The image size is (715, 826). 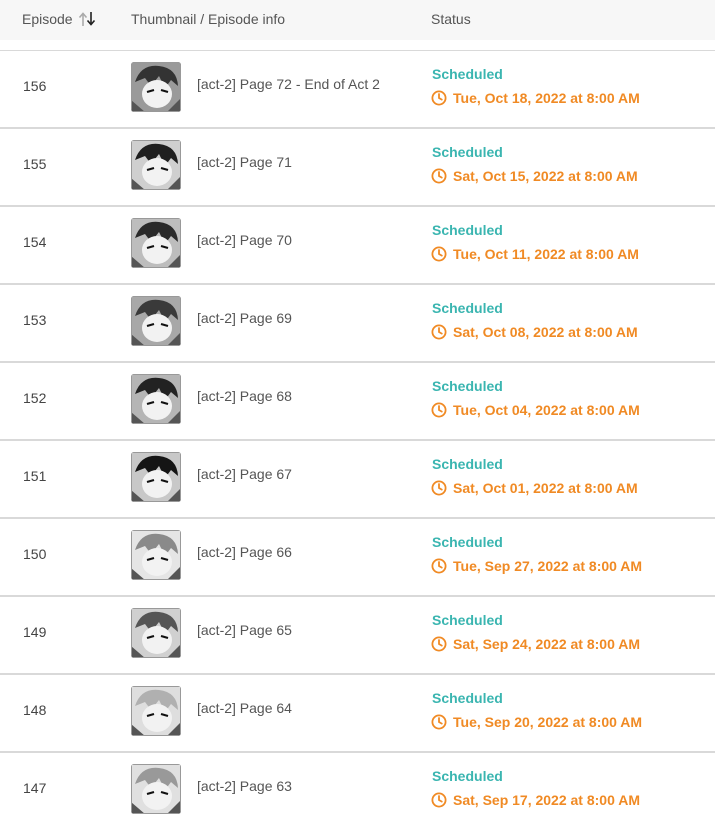 What do you see at coordinates (244, 318) in the screenshot?
I see `episode-title: [act-2] Page 69` at bounding box center [244, 318].